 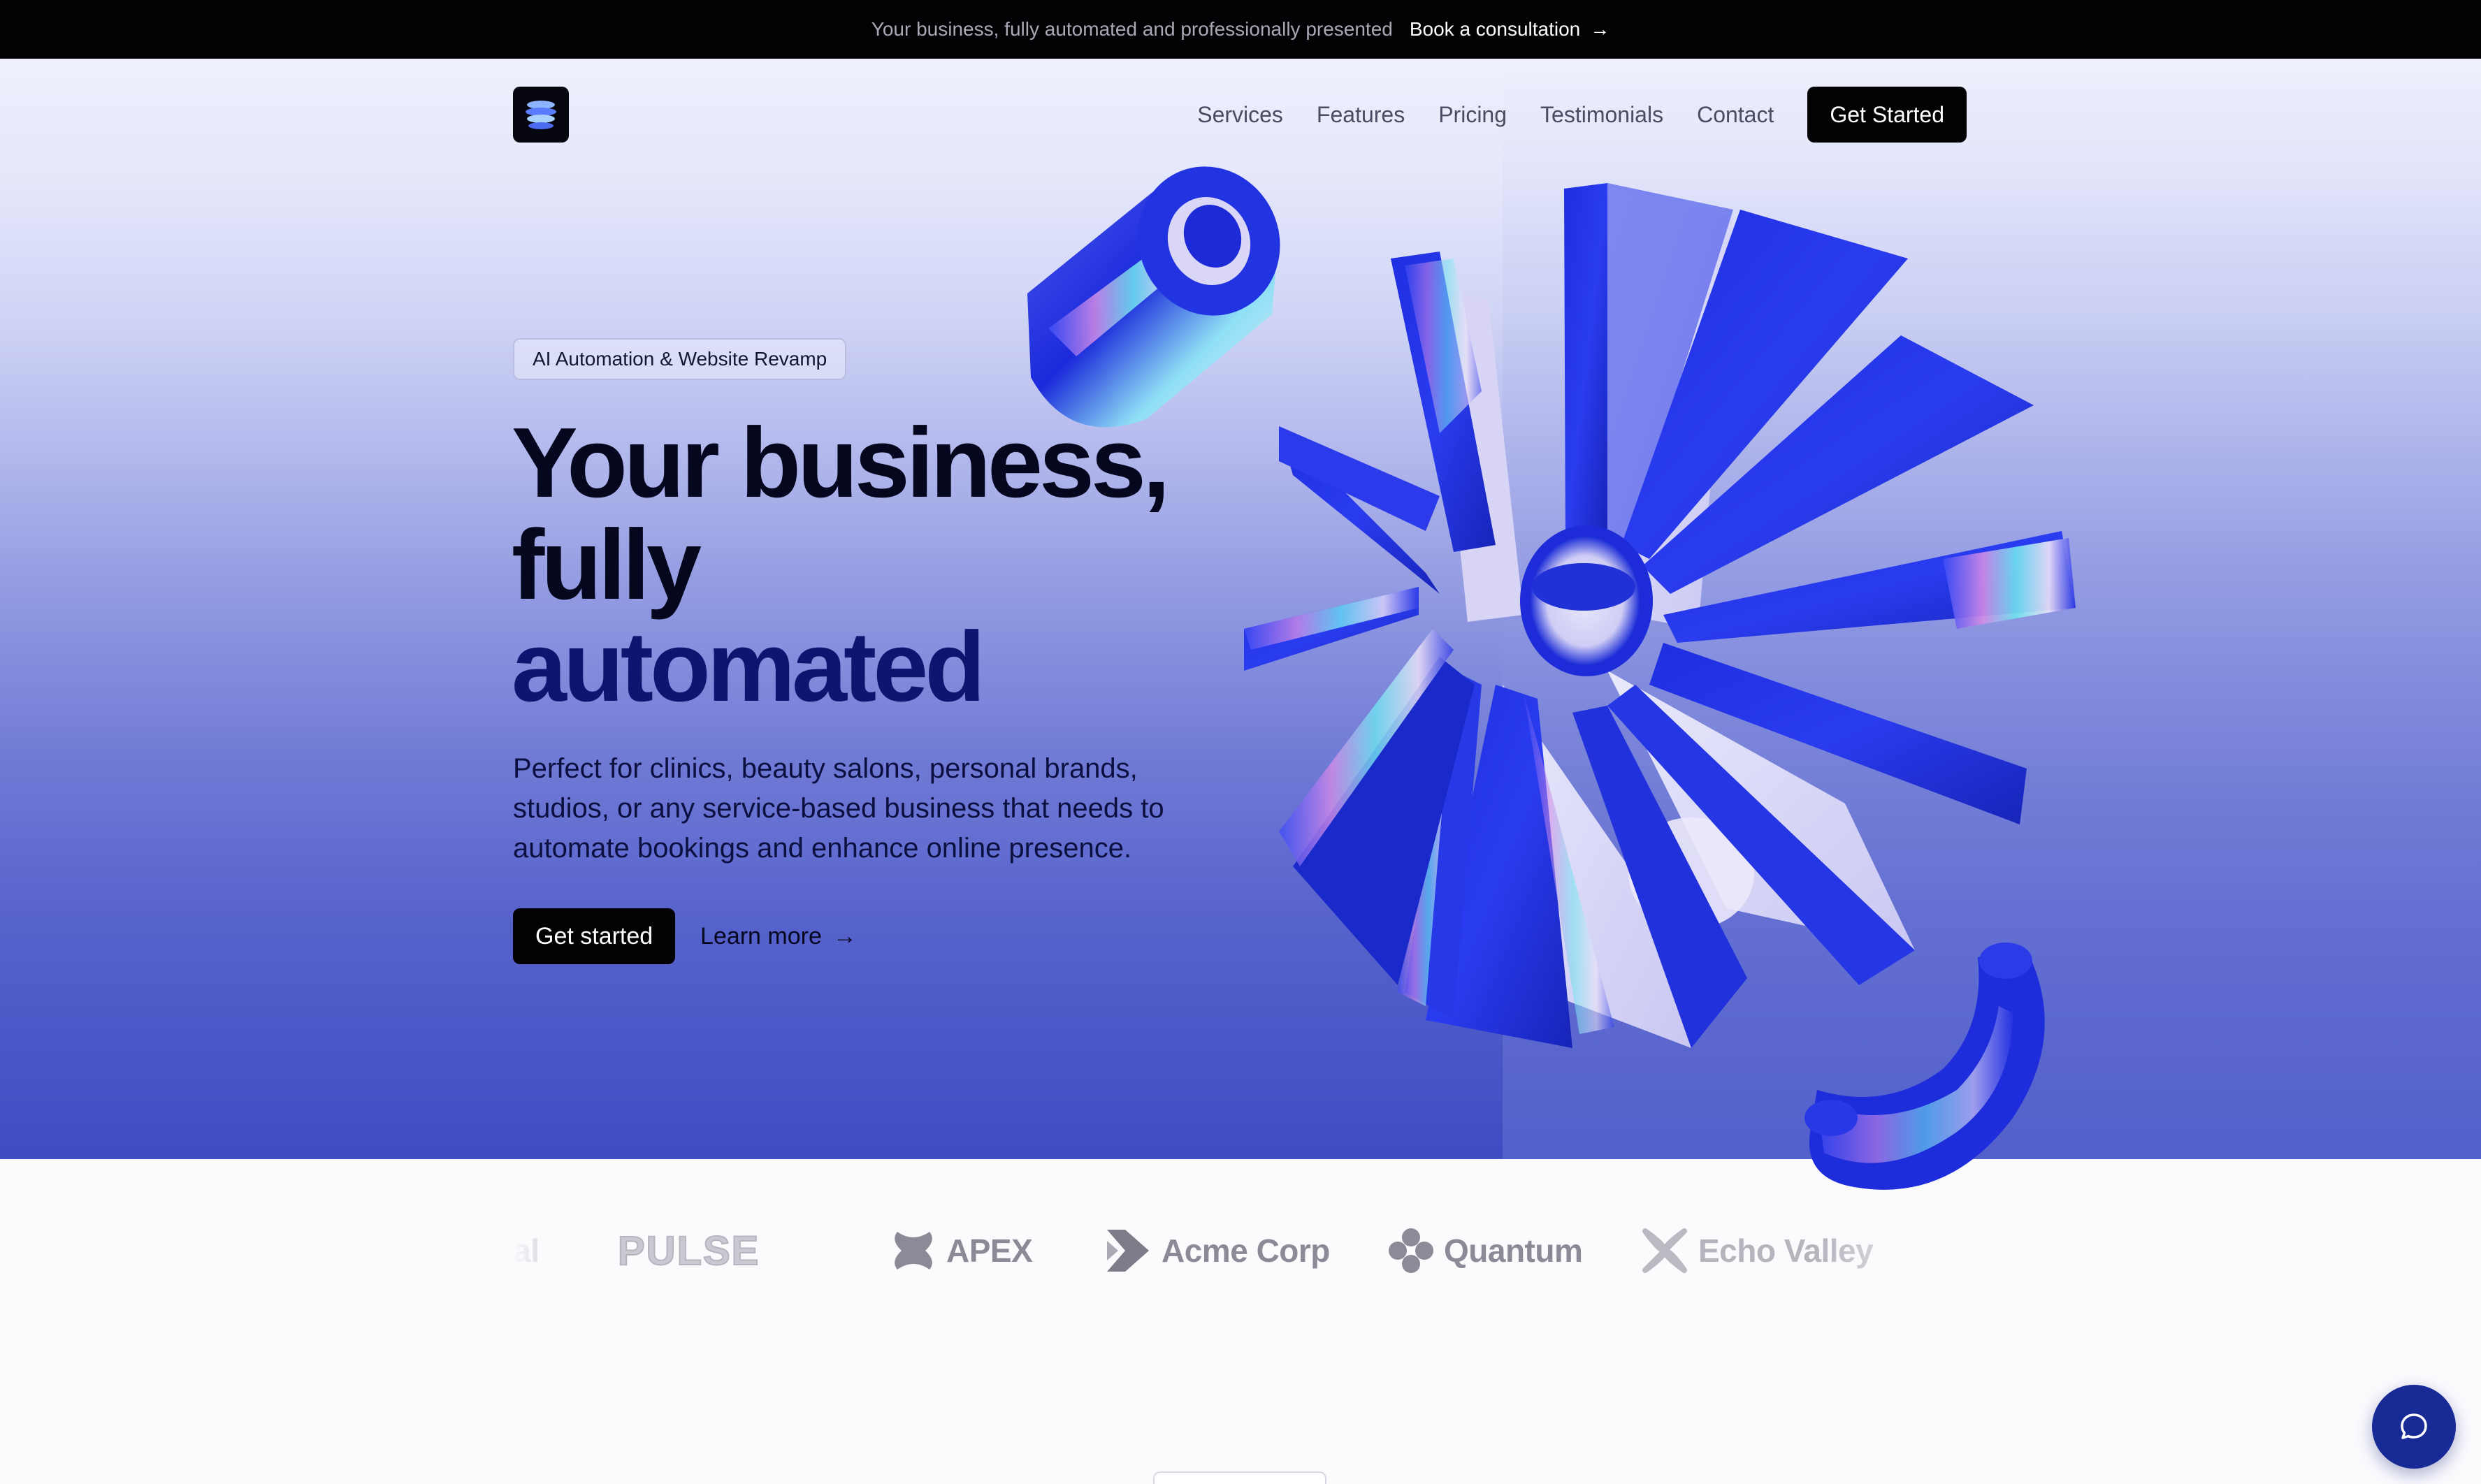 I want to click on logo-pulse: PULSE, so click(x=688, y=1251).